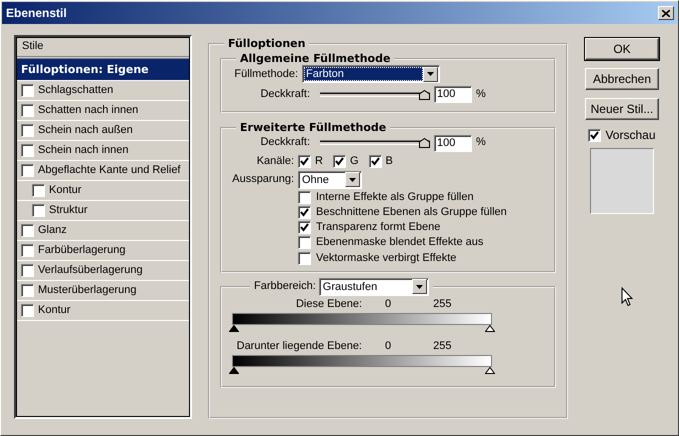 The height and width of the screenshot is (436, 679). What do you see at coordinates (330, 179) in the screenshot?
I see `dropdown: Ohne` at bounding box center [330, 179].